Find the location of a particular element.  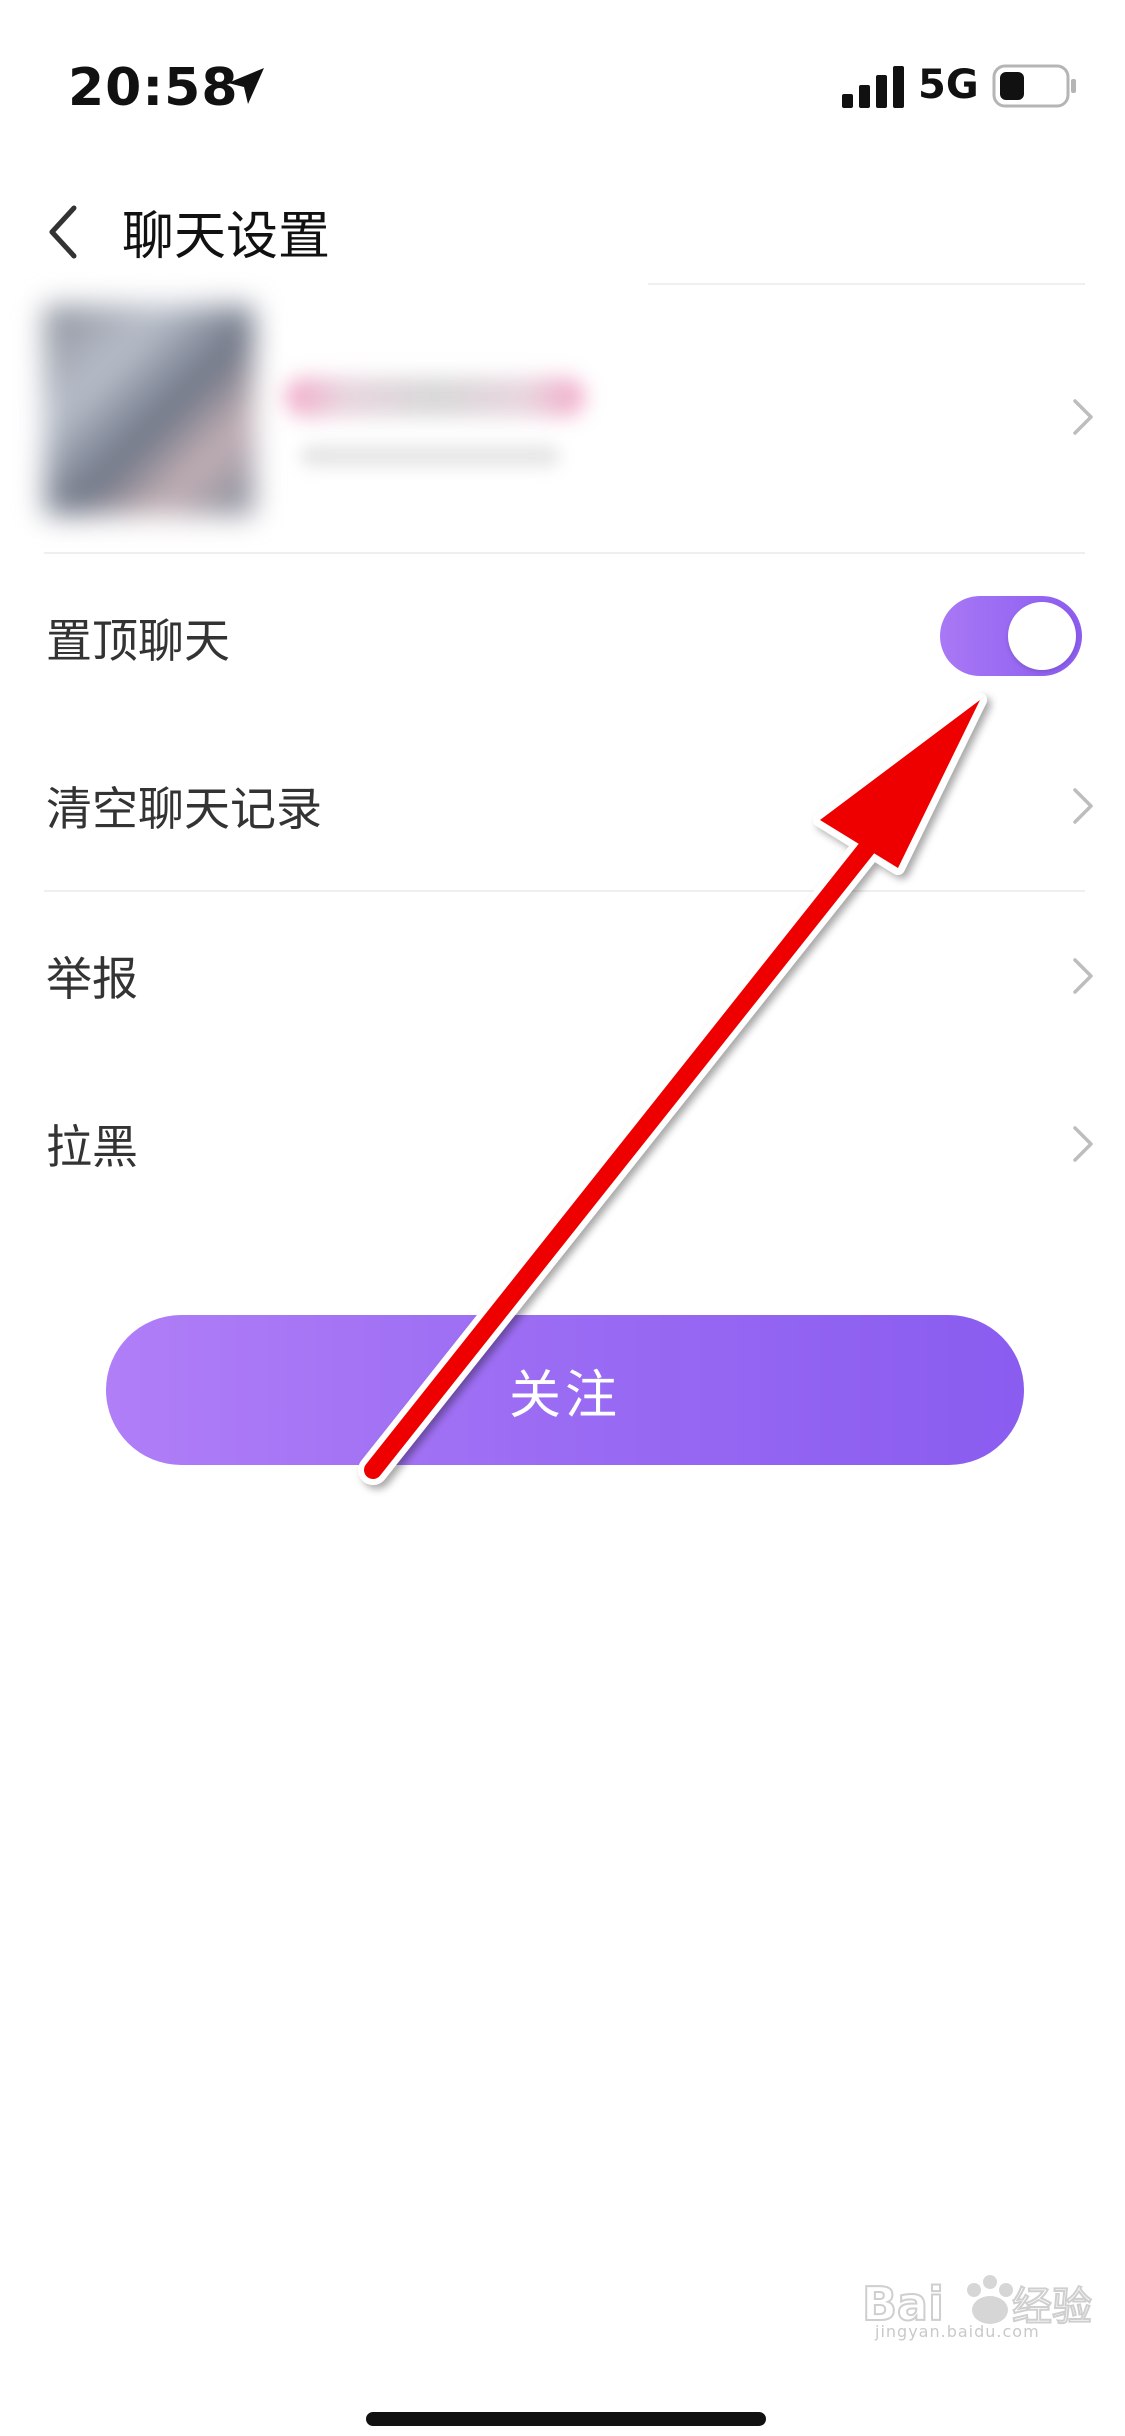

profile-row is located at coordinates (562, 417).